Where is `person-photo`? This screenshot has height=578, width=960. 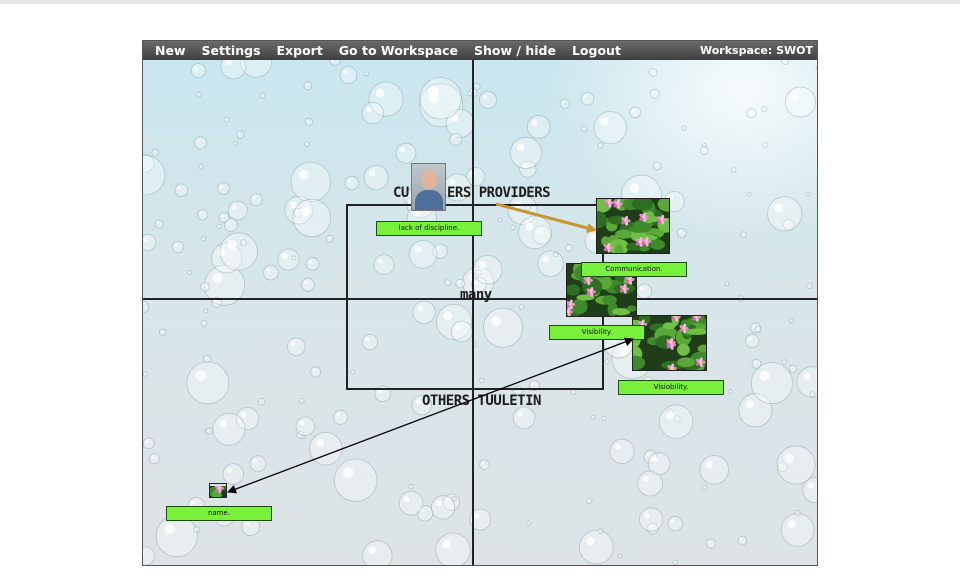 person-photo is located at coordinates (428, 187).